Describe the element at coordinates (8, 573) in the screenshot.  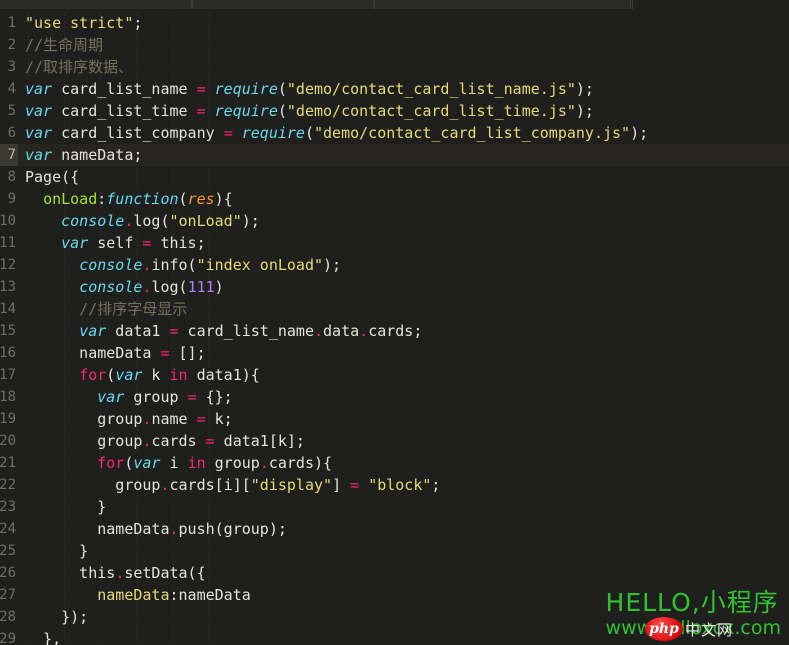
I see `line-number: 26` at that location.